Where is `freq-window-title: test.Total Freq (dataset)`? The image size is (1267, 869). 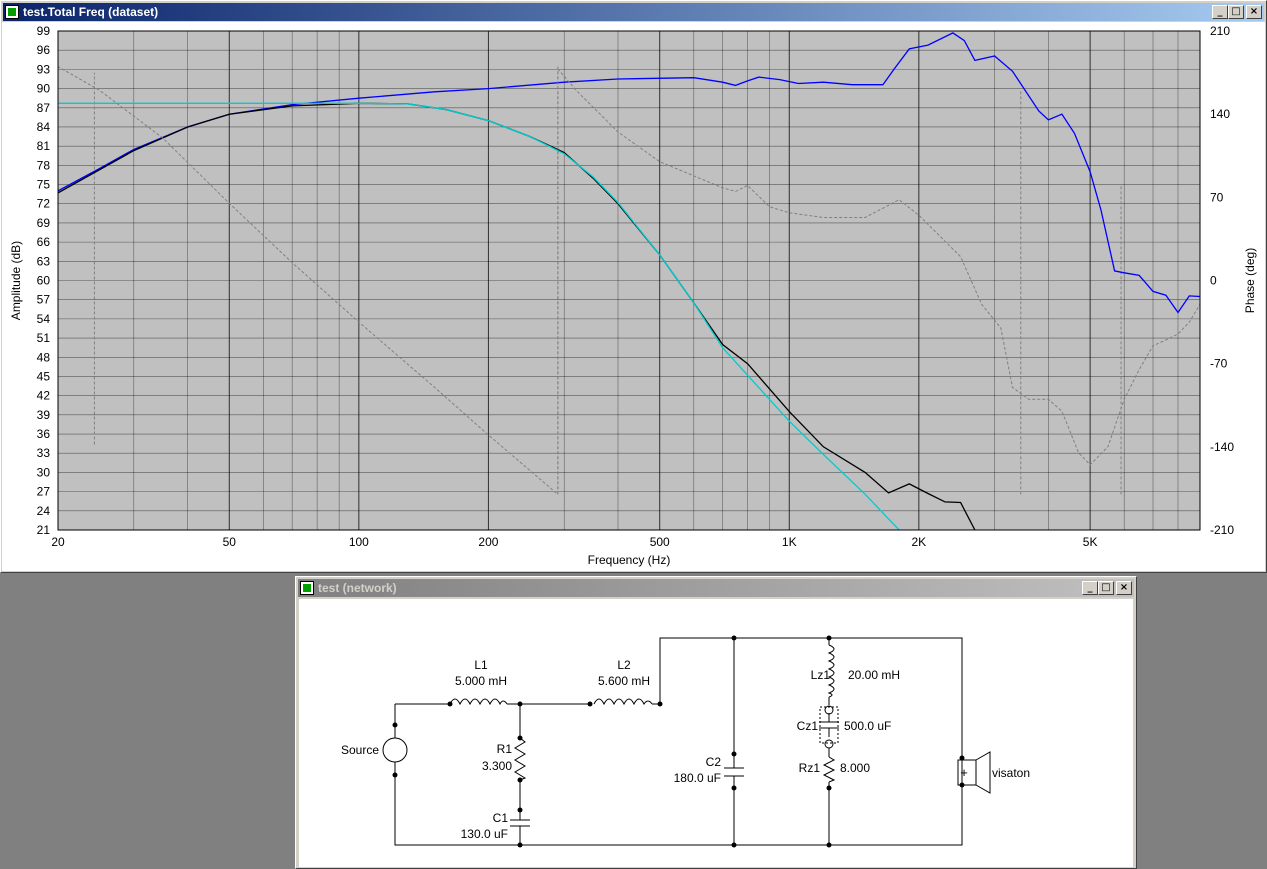
freq-window-title: test.Total Freq (dataset) is located at coordinates (91, 12).